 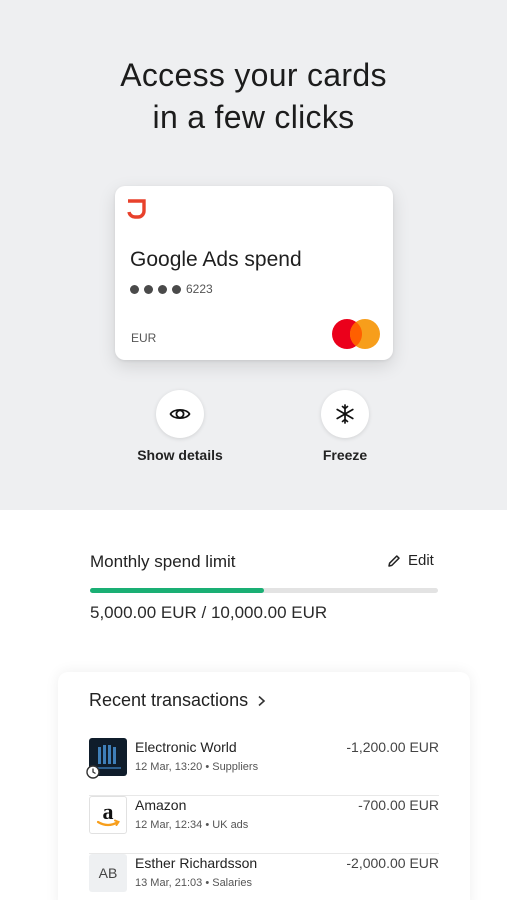 I want to click on pencil-icon, so click(x=394, y=560).